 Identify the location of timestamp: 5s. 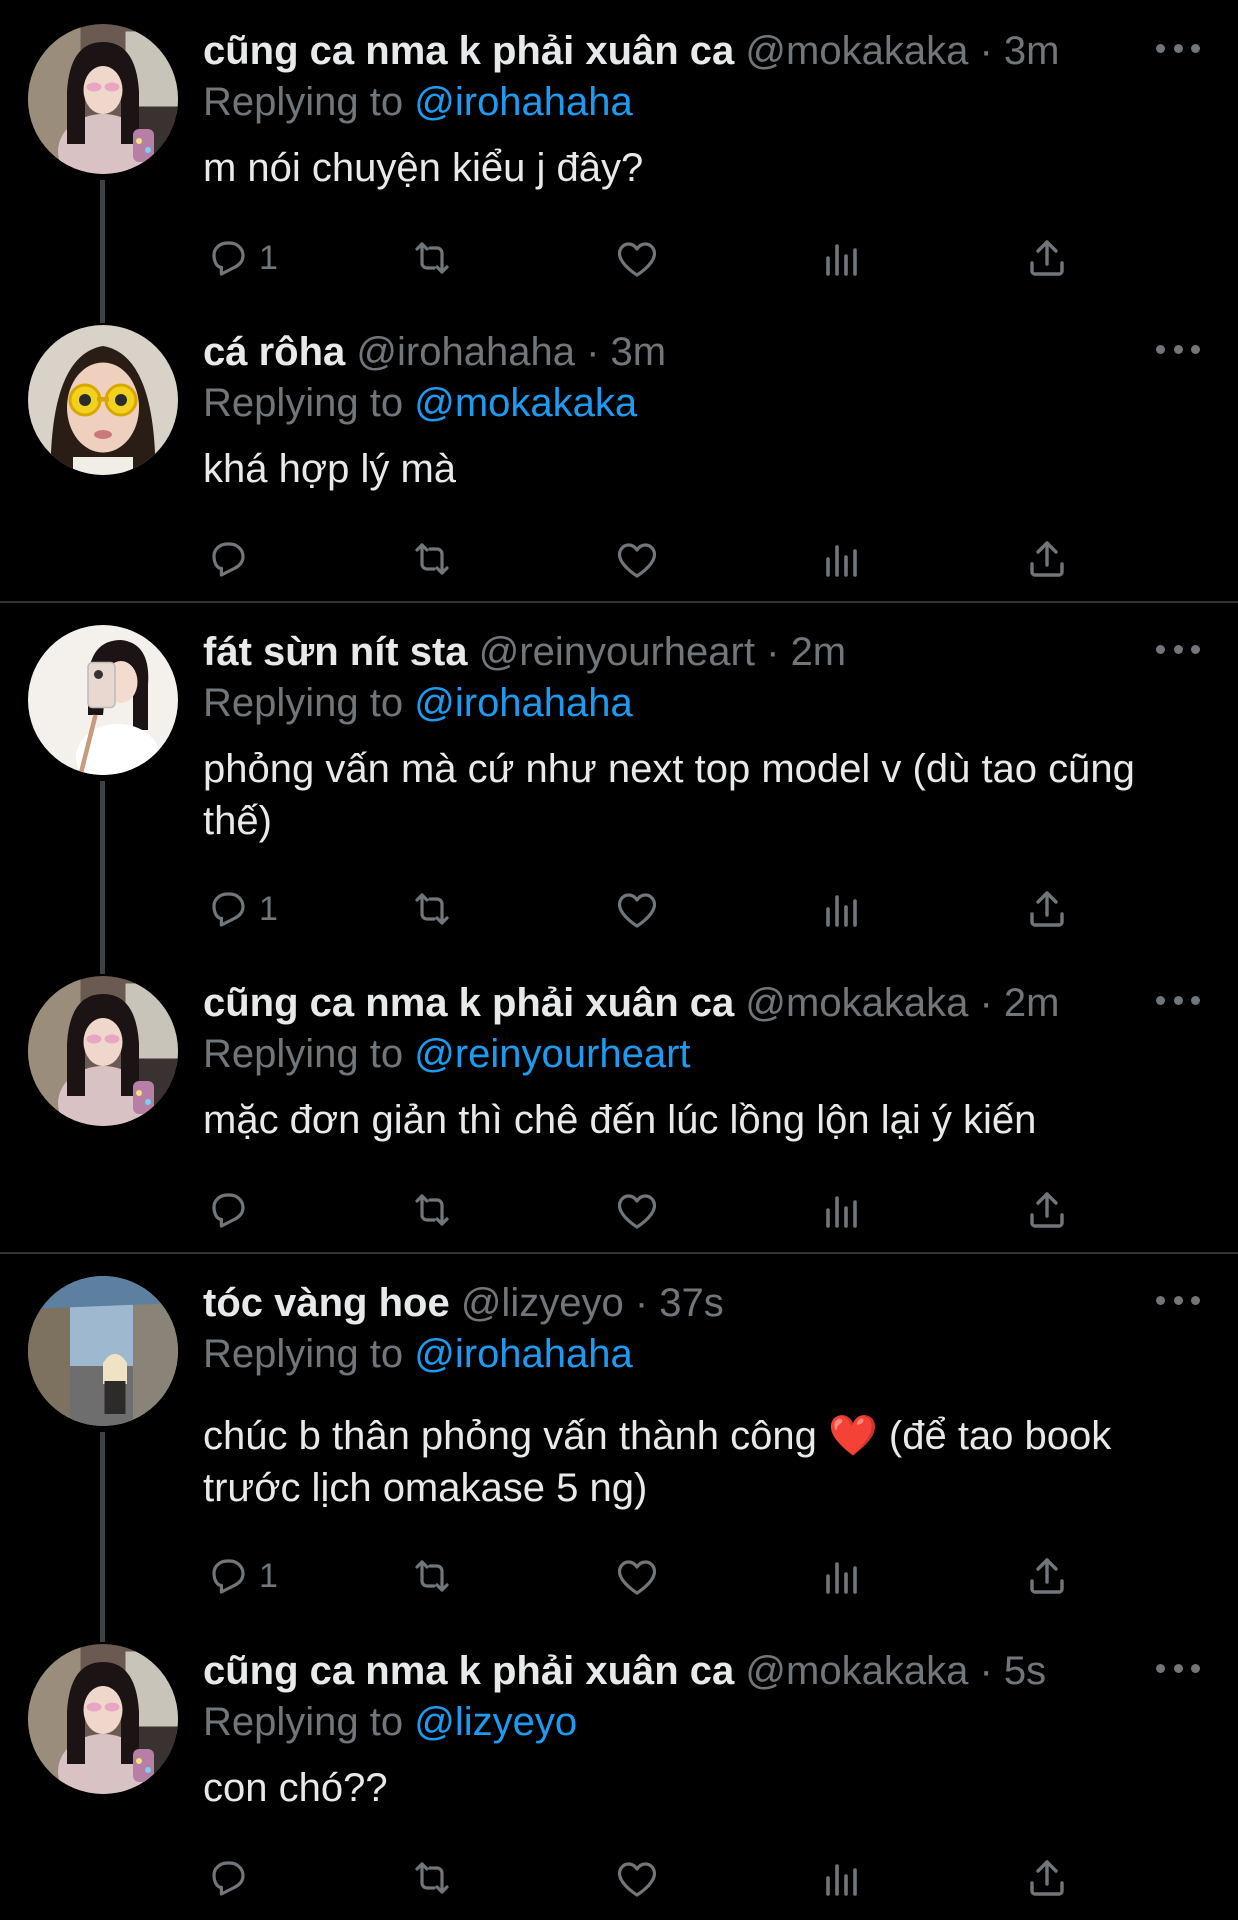
(1025, 1671).